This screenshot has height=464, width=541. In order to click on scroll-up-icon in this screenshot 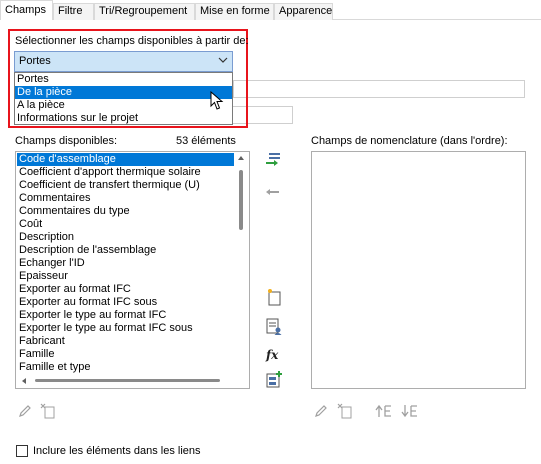, I will do `click(241, 158)`.